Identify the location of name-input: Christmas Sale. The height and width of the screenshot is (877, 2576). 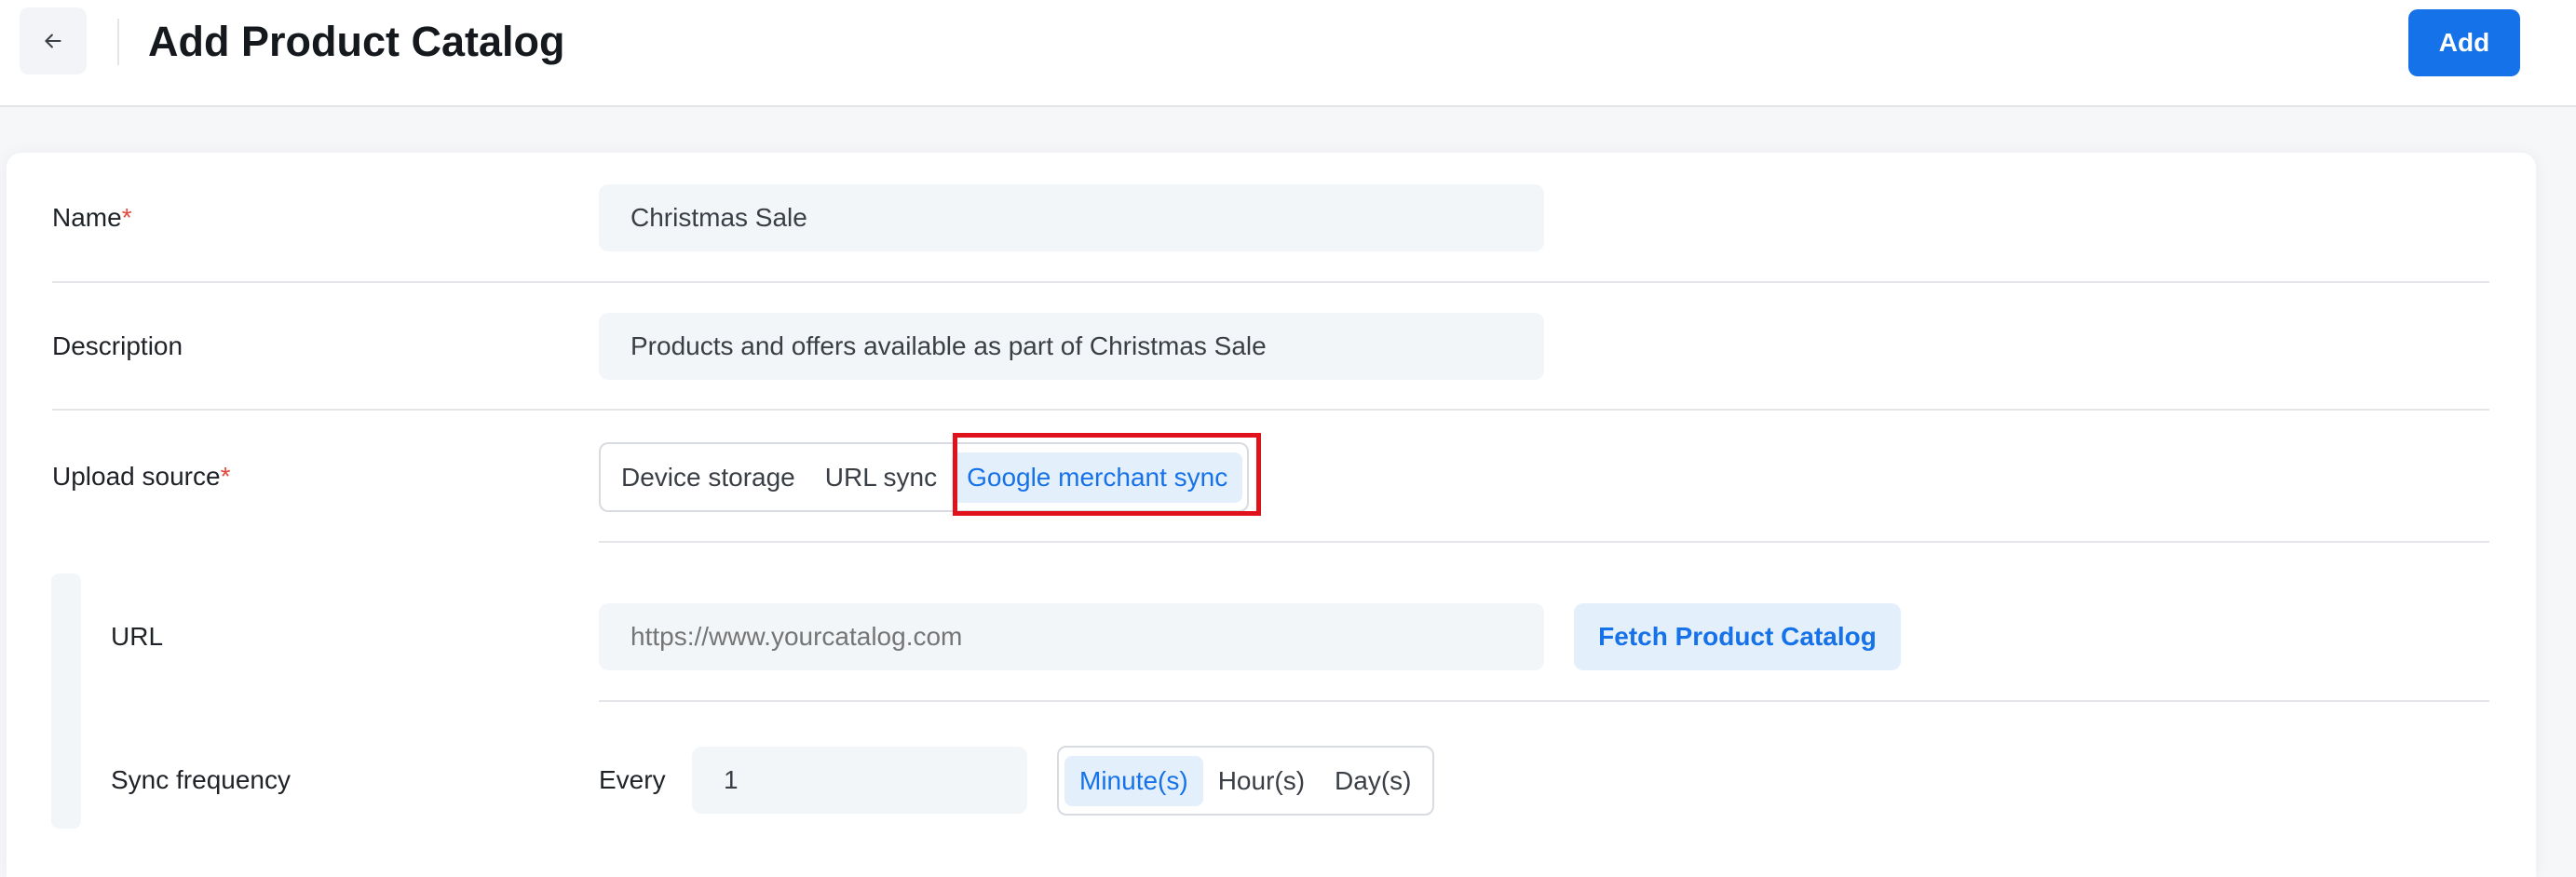
(1071, 217).